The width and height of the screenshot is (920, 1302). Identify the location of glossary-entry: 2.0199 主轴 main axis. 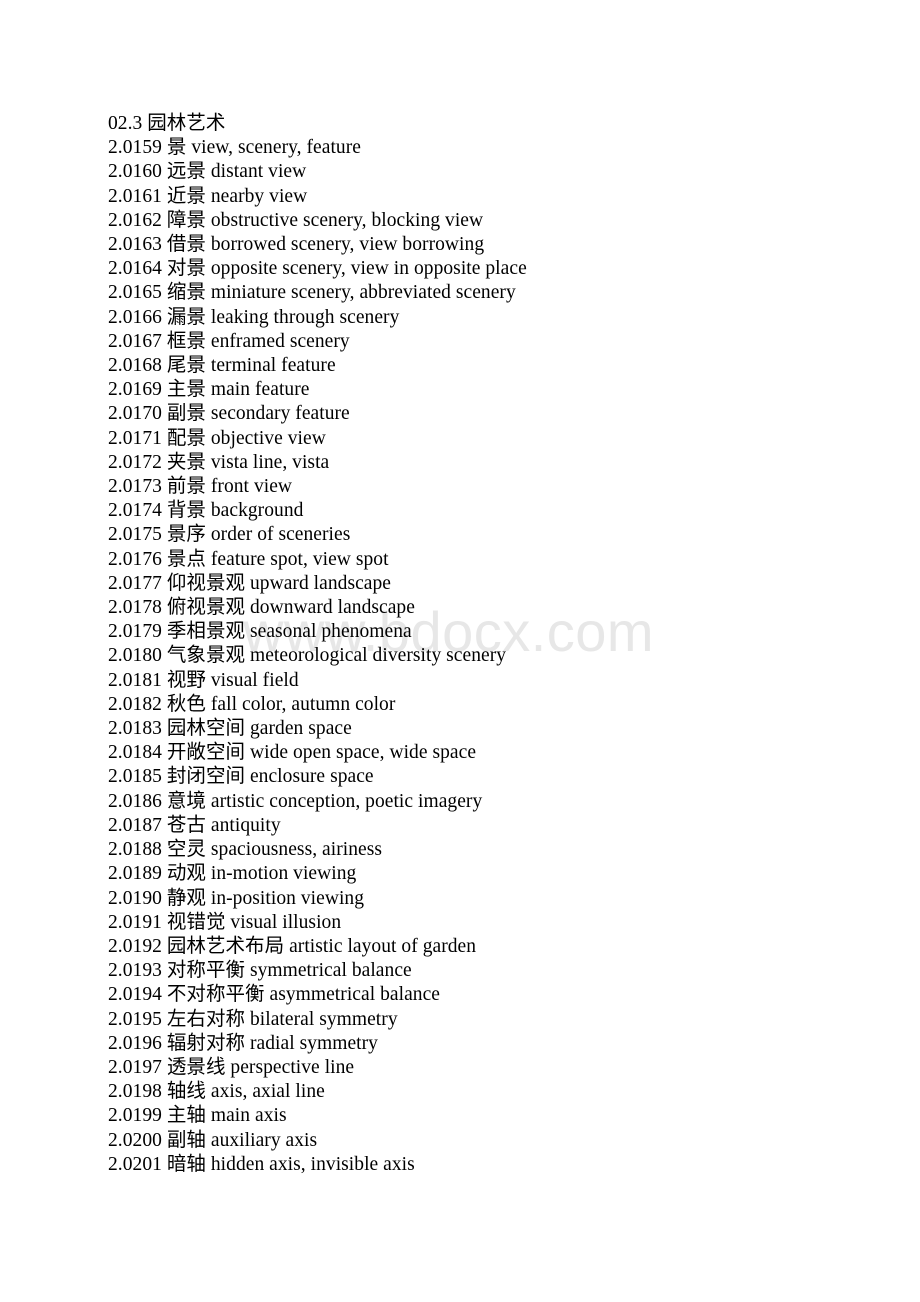
(197, 1116).